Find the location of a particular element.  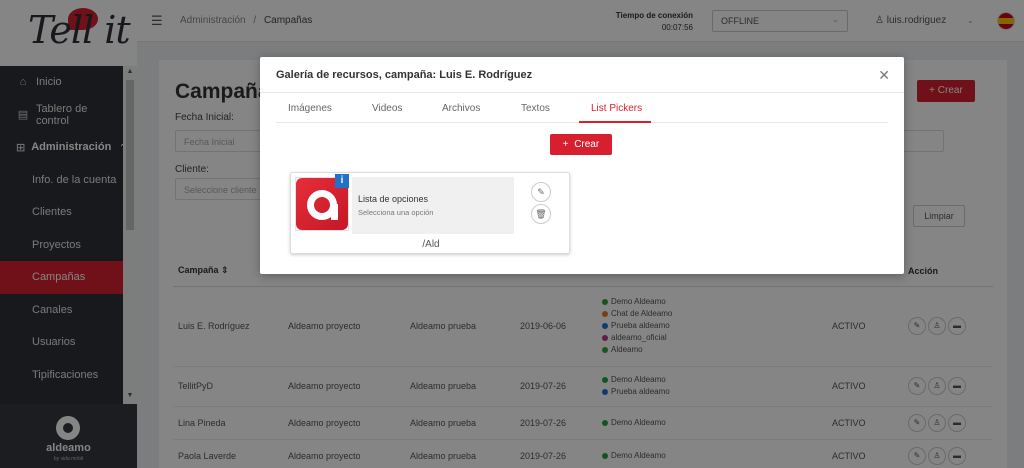

active-tab-indicator is located at coordinates (615, 122).